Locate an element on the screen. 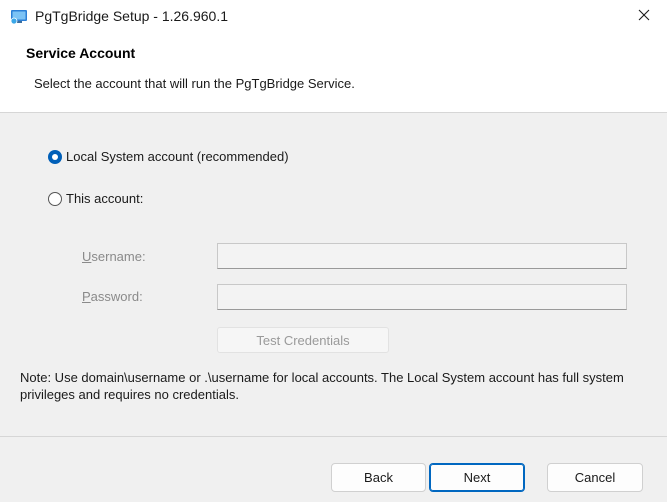 This screenshot has height=502, width=667. password-label-accelerator: P is located at coordinates (86, 296).